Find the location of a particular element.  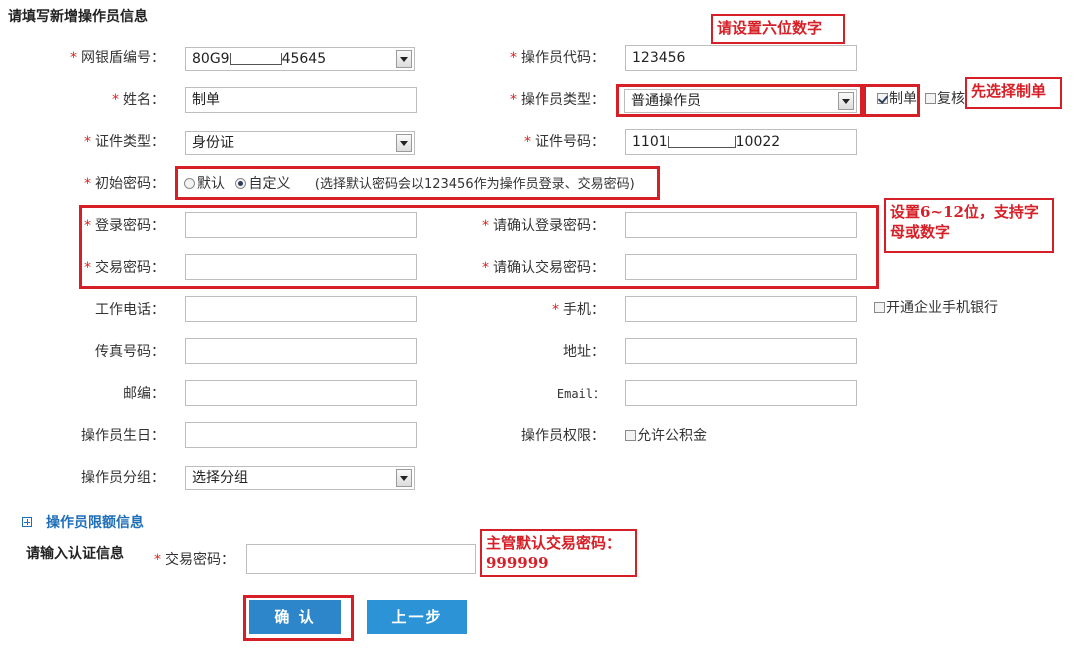

auth-trade-password-input is located at coordinates (361, 559).